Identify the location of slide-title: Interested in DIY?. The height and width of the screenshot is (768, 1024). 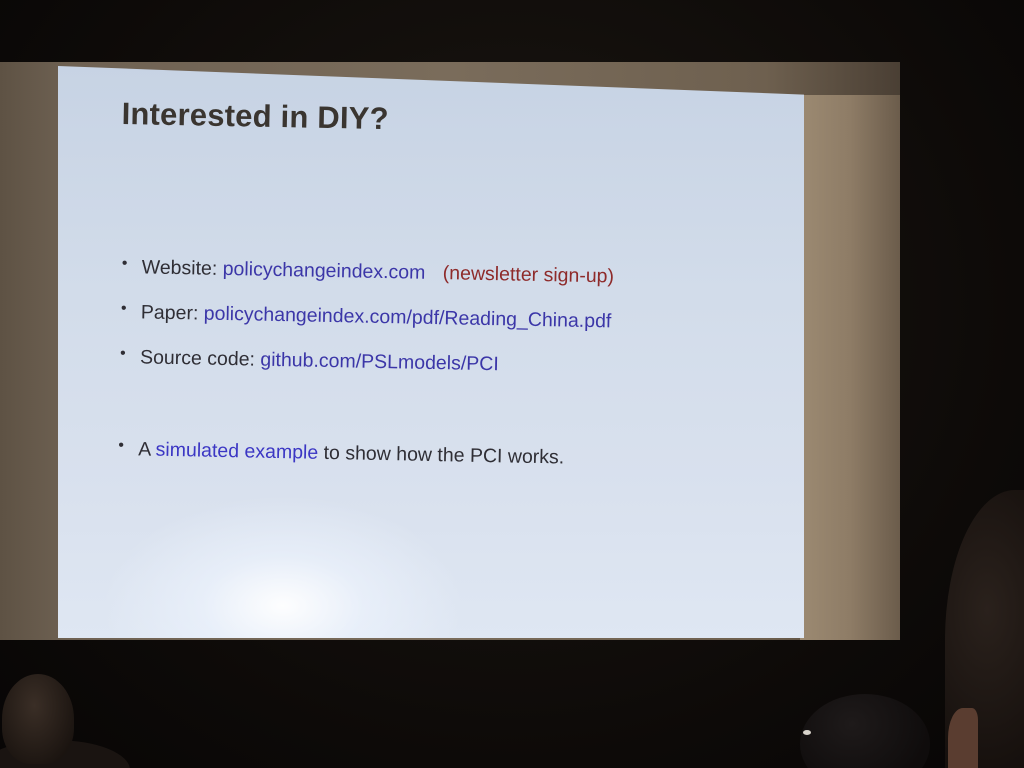
(255, 116).